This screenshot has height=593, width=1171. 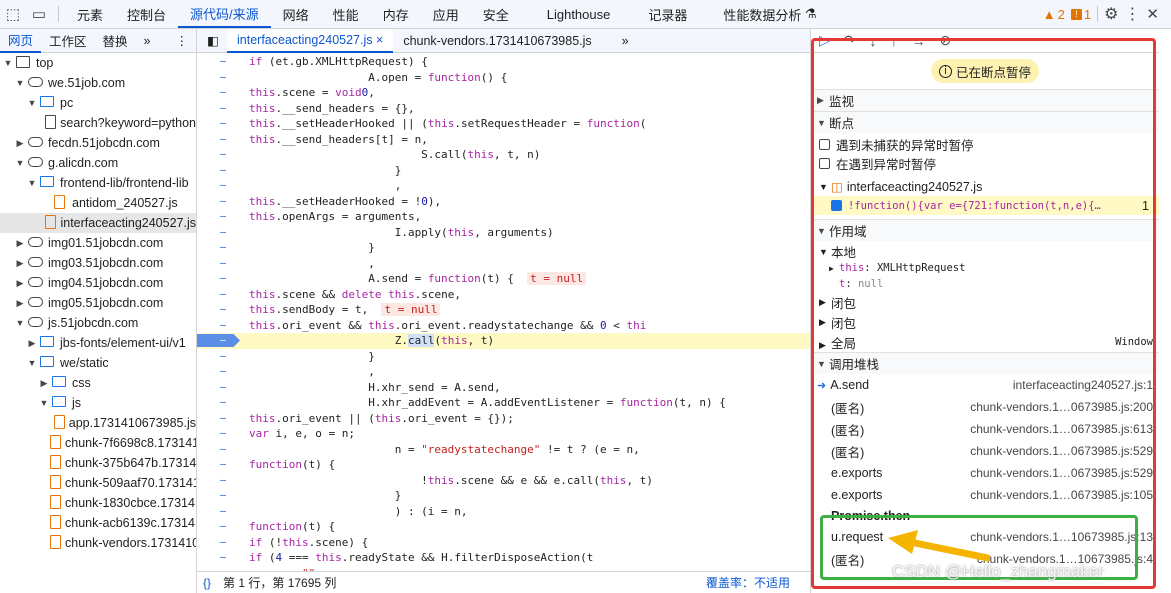 What do you see at coordinates (985, 385) in the screenshot?
I see `call-frame: ➜ A.send interfaceacting240527.js:1` at bounding box center [985, 385].